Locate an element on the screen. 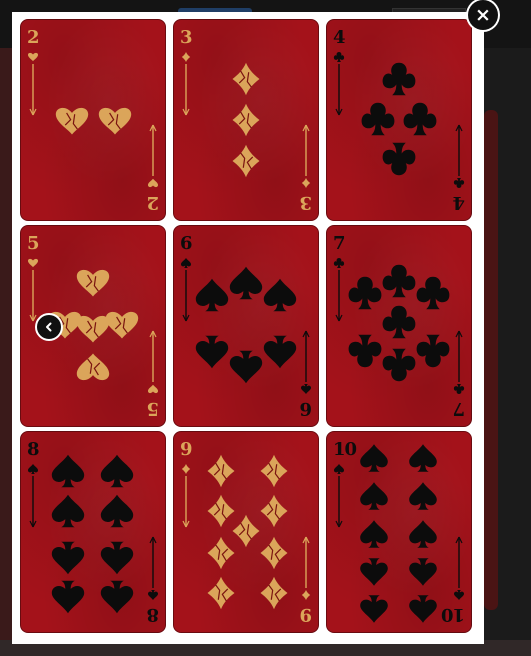  card-face: 44 is located at coordinates (399, 120).